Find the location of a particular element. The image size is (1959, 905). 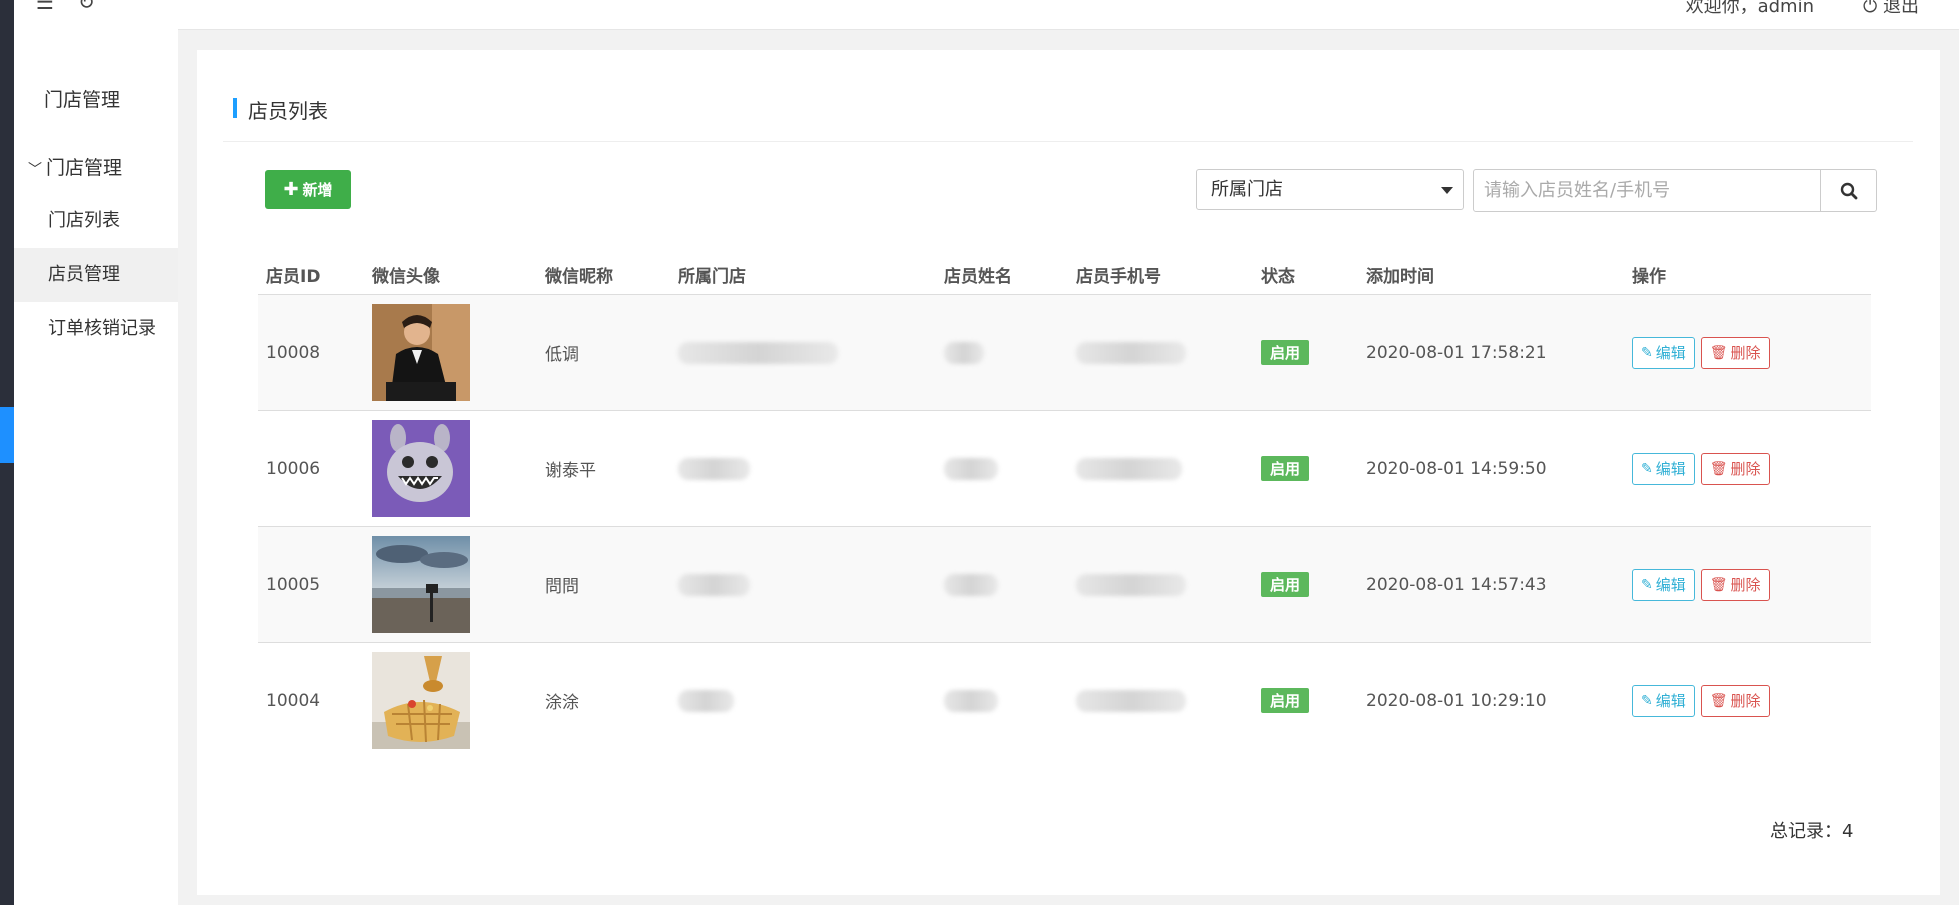

beach-sunset-photo-icon is located at coordinates (421, 584).